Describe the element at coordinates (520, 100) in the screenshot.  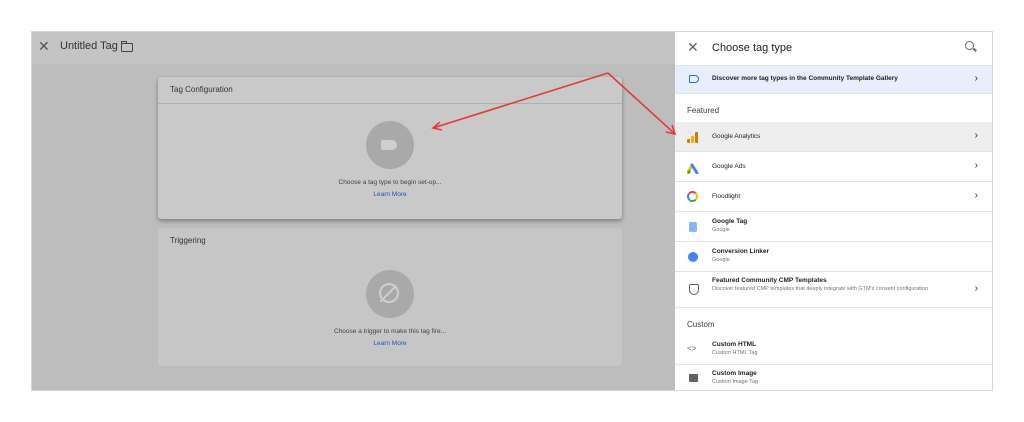
I see `arrow-to-tag-configuration` at that location.